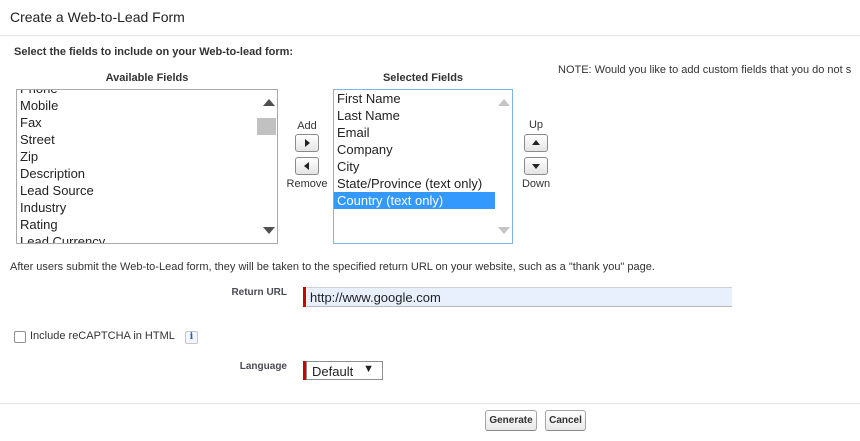 The height and width of the screenshot is (441, 860). Describe the element at coordinates (414, 200) in the screenshot. I see `selected-option: Country (text only)` at that location.